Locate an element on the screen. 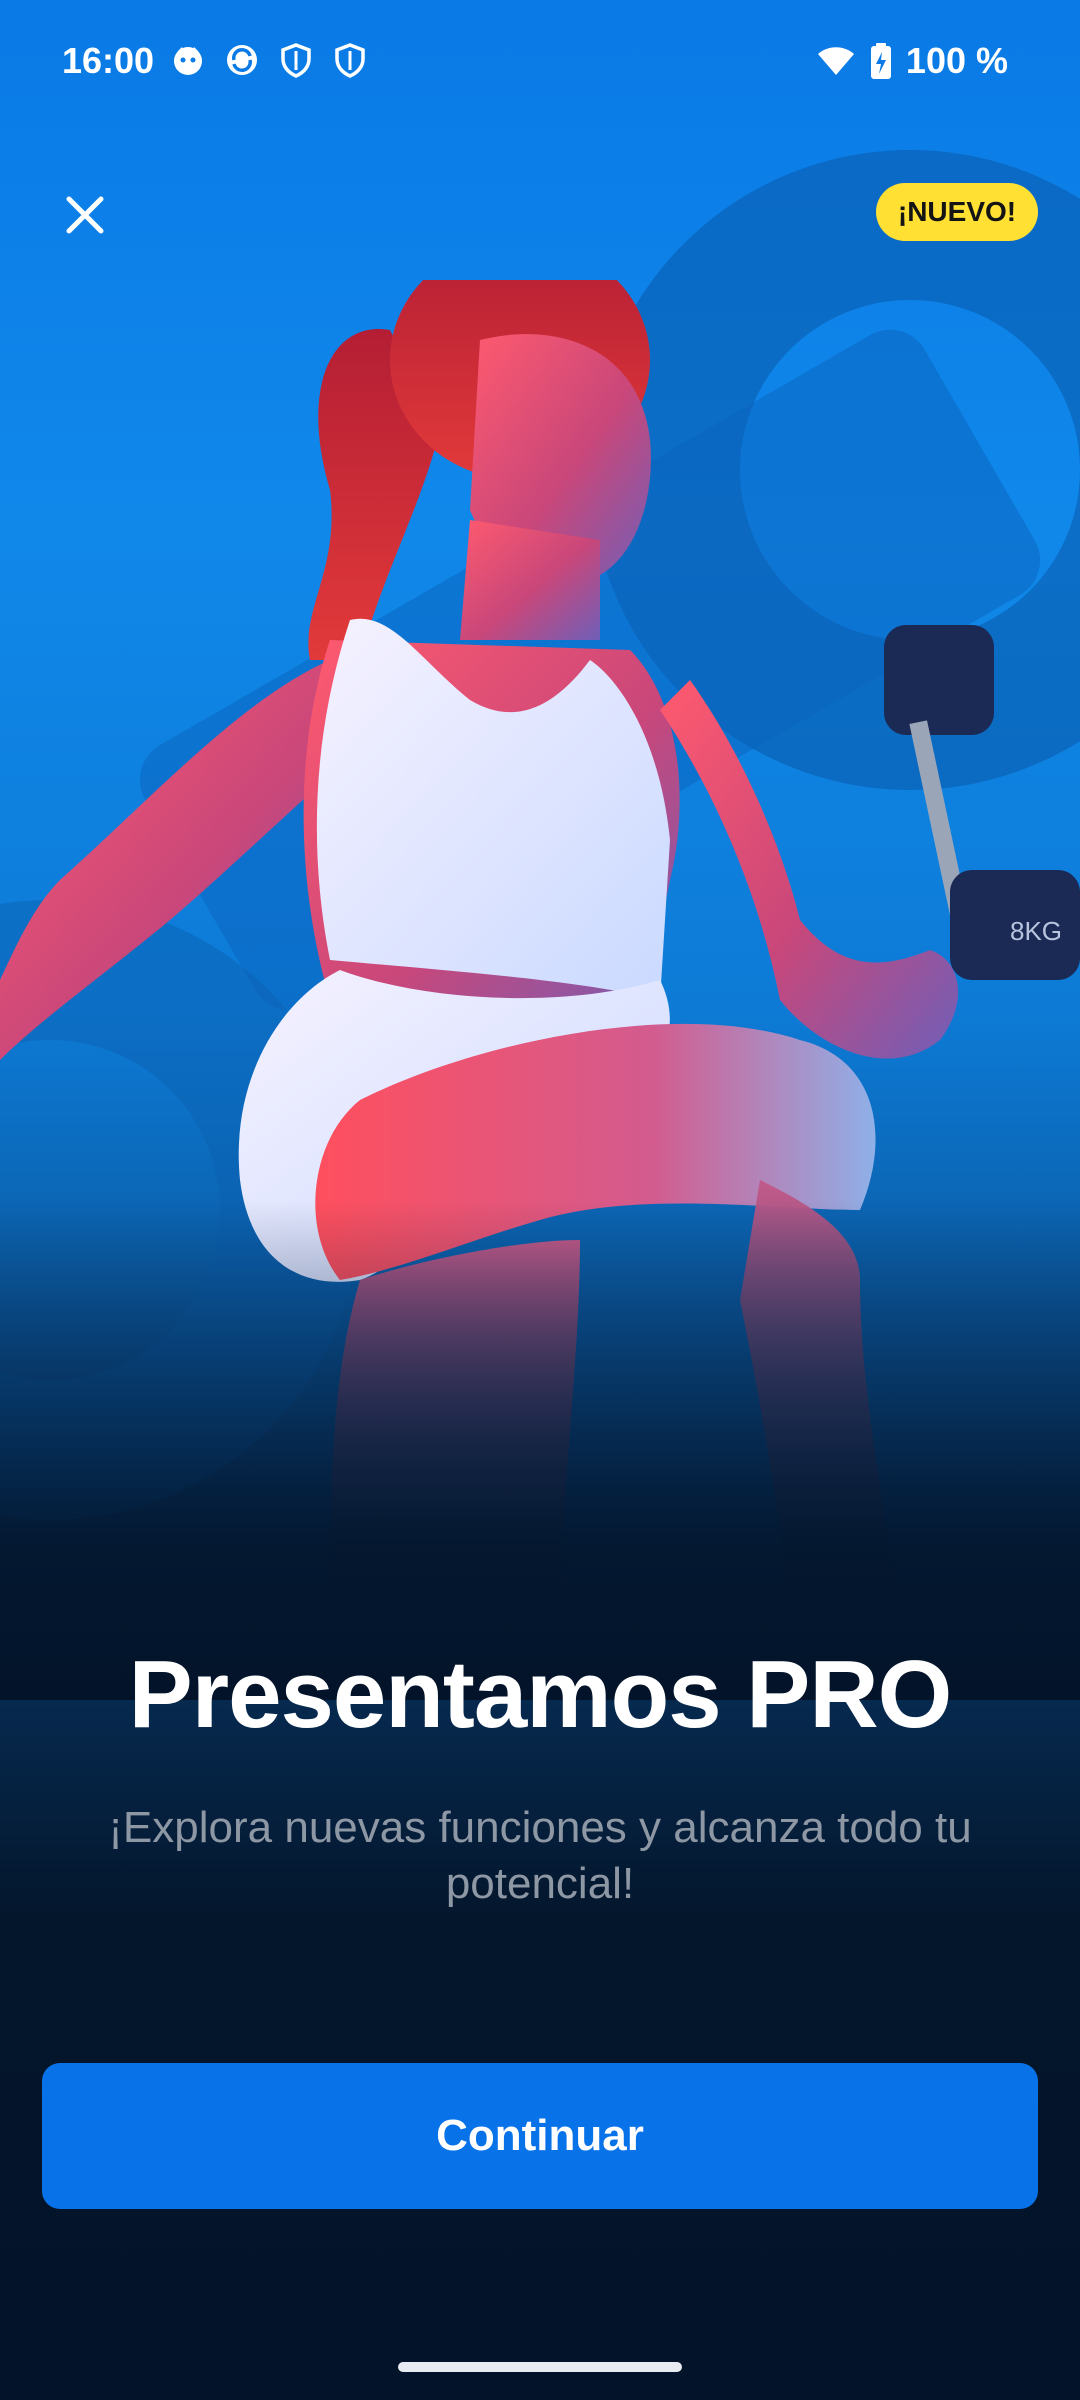 This screenshot has height=2400, width=1080. home-indicator is located at coordinates (540, 2367).